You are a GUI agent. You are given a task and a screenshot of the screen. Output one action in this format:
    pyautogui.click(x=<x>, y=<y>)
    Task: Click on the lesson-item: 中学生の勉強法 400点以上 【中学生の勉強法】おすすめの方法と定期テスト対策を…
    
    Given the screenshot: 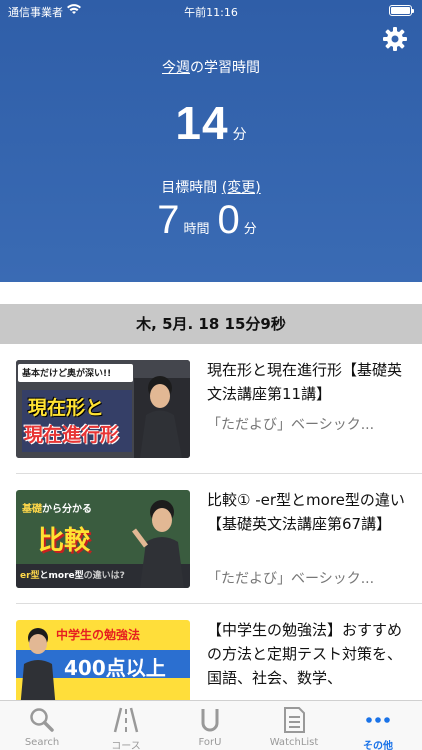 What is the action you would take?
    pyautogui.click(x=211, y=652)
    